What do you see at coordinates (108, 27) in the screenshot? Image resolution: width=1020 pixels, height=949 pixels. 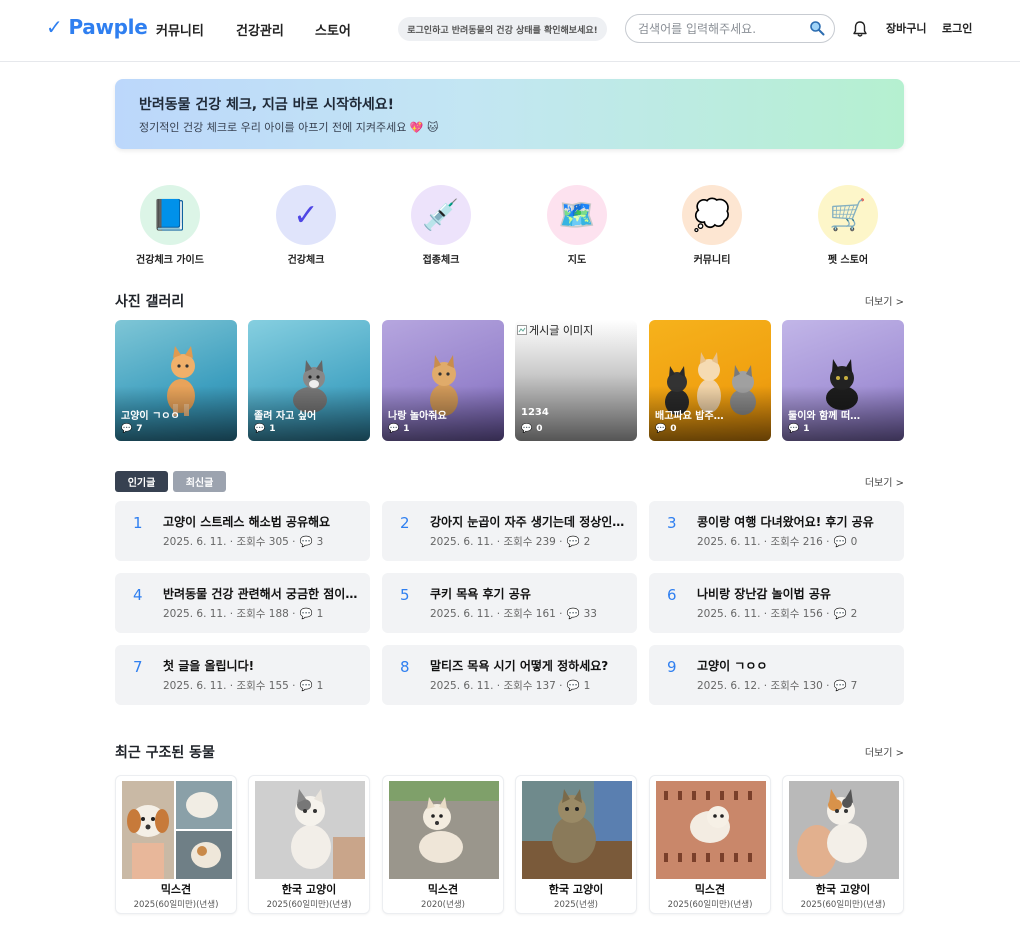 I see `logo-text: Pawple` at bounding box center [108, 27].